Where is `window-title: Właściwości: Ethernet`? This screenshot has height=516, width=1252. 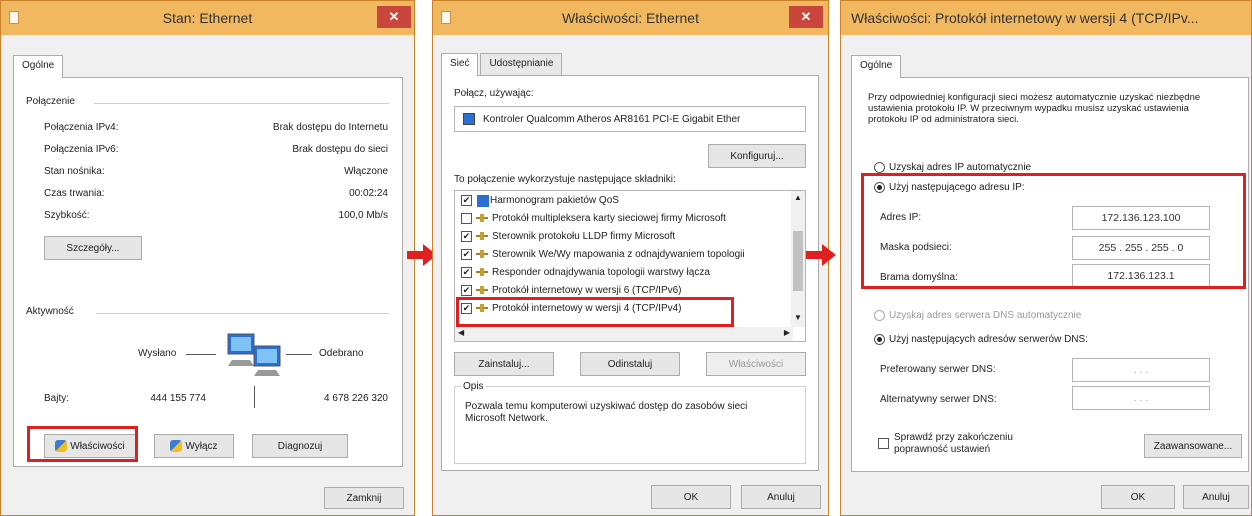 window-title: Właściwości: Ethernet is located at coordinates (630, 18).